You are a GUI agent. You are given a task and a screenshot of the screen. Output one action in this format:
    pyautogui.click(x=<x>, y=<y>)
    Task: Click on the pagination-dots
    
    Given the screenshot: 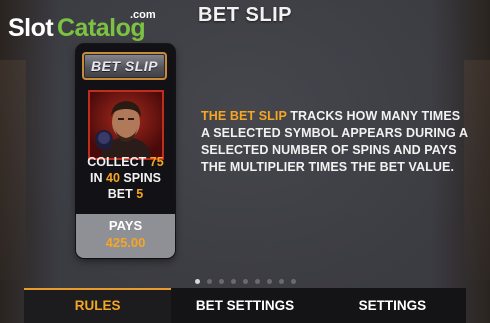 What is the action you would take?
    pyautogui.click(x=245, y=281)
    